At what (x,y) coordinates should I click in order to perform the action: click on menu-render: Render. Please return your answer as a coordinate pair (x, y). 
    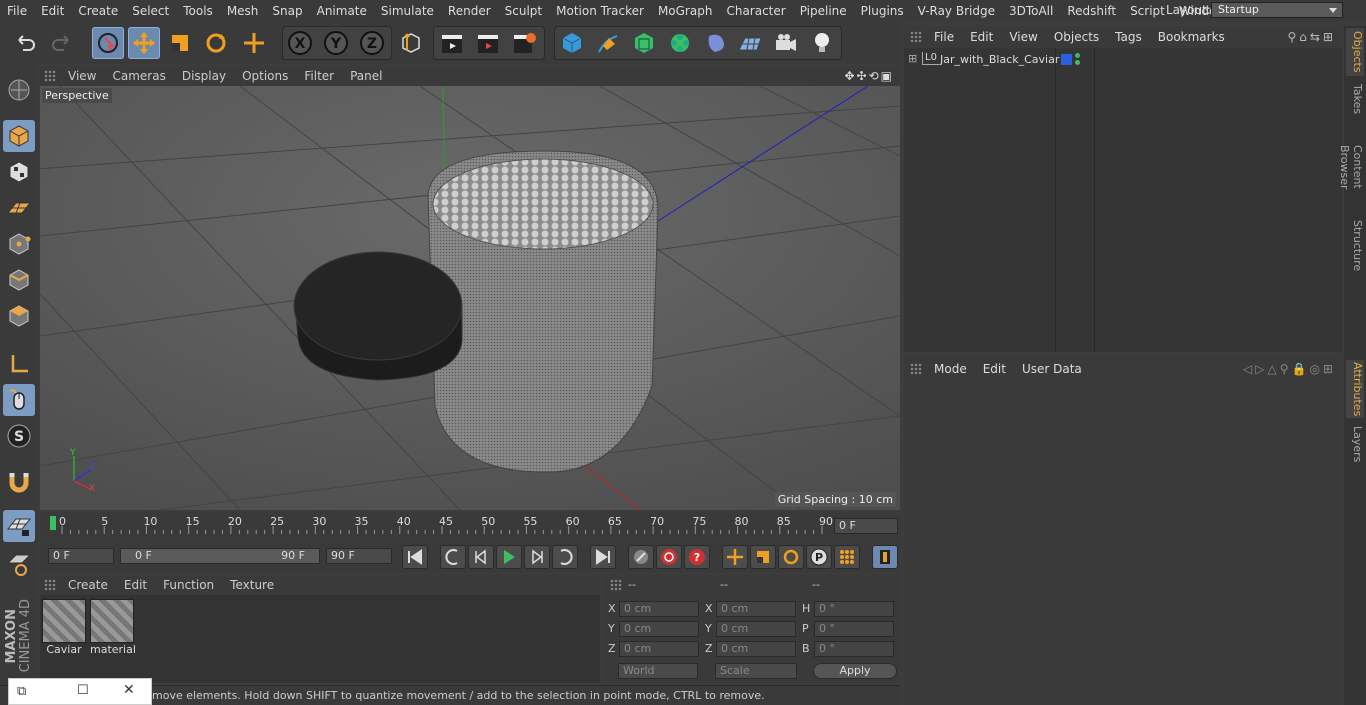
    Looking at the image, I should click on (469, 11).